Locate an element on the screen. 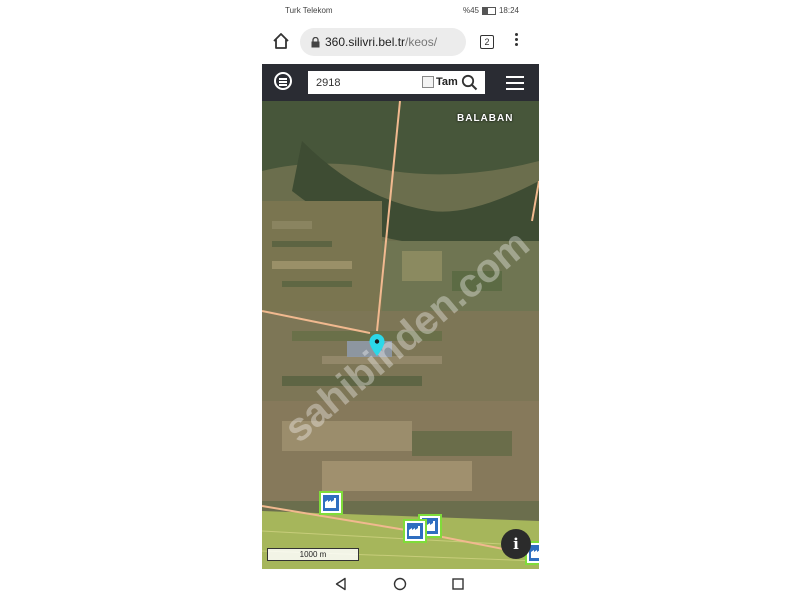  url-path: /keos/ is located at coordinates (421, 42).